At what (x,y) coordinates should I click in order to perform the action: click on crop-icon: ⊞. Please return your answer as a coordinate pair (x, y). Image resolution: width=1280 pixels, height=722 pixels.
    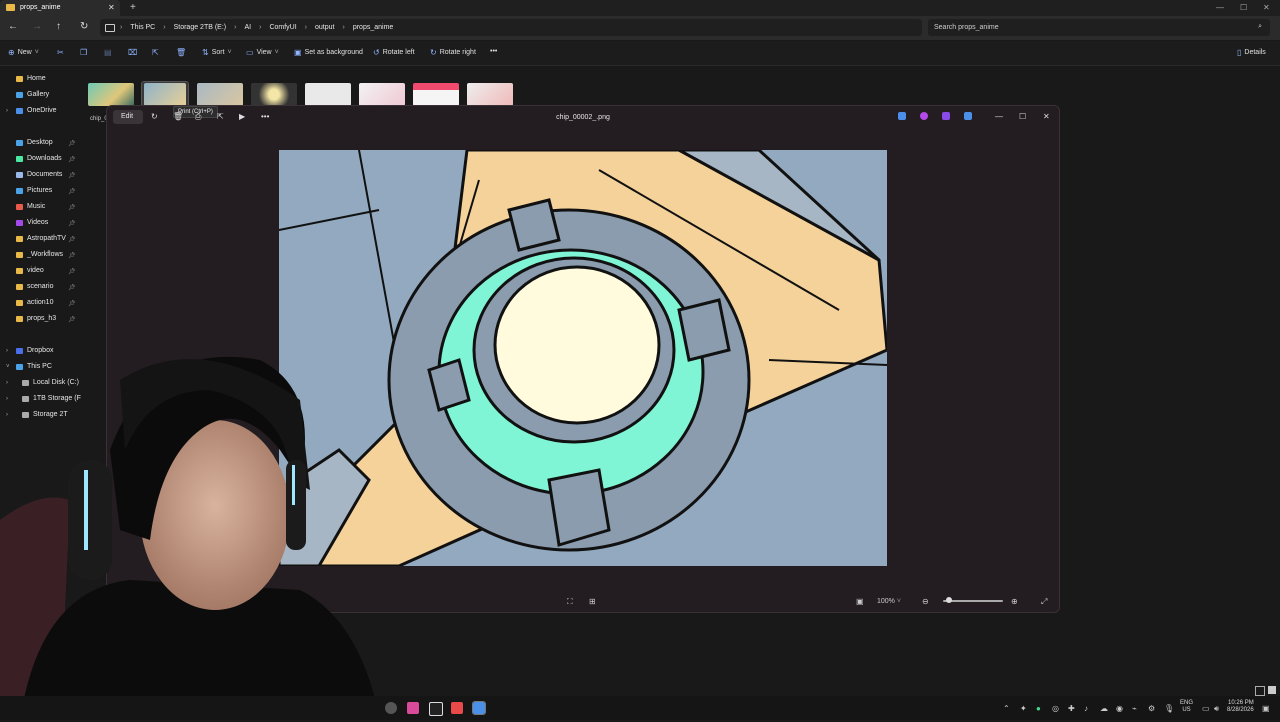
    Looking at the image, I should click on (592, 601).